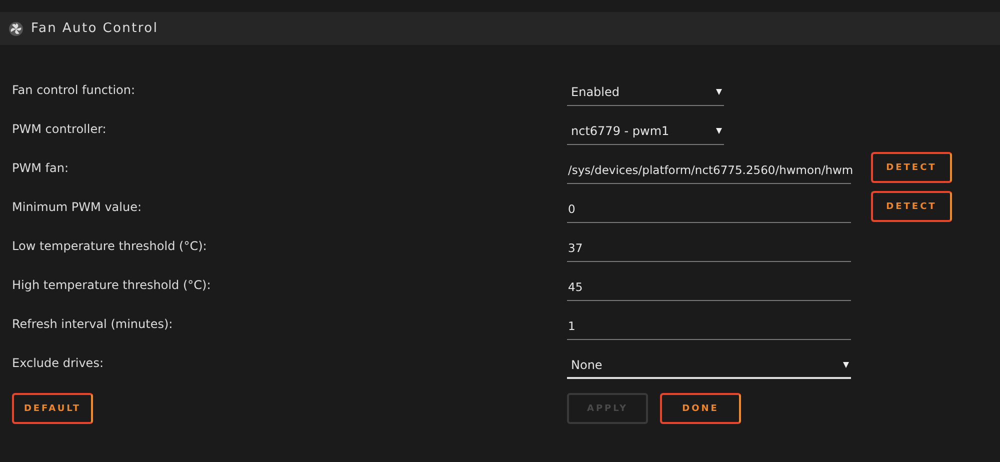  What do you see at coordinates (73, 89) in the screenshot?
I see `setting-label: Fan control function:` at bounding box center [73, 89].